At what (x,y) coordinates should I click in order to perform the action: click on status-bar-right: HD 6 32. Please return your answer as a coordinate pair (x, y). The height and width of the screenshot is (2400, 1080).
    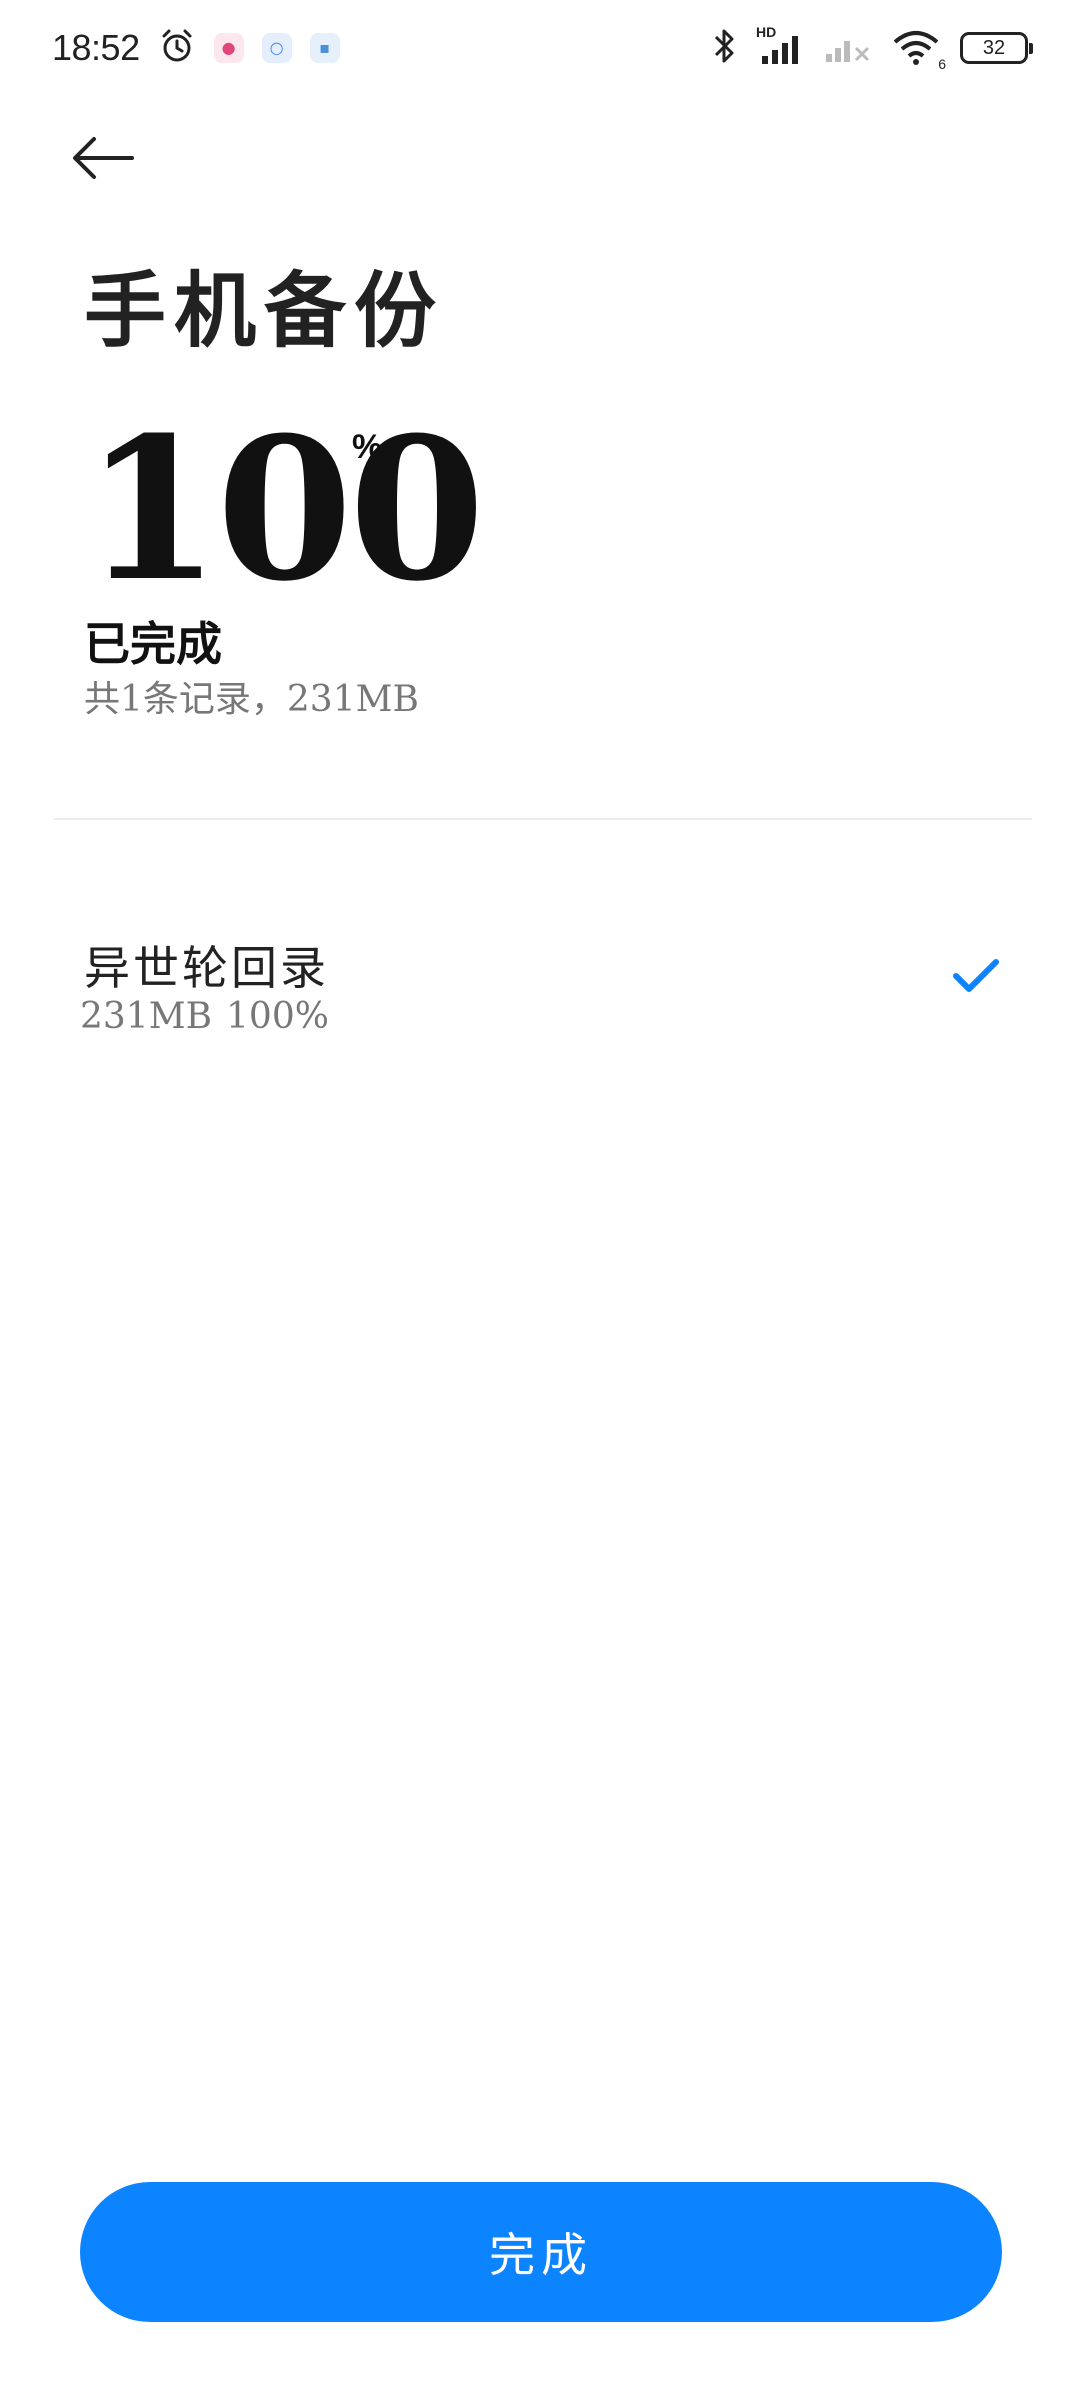
    Looking at the image, I should click on (872, 48).